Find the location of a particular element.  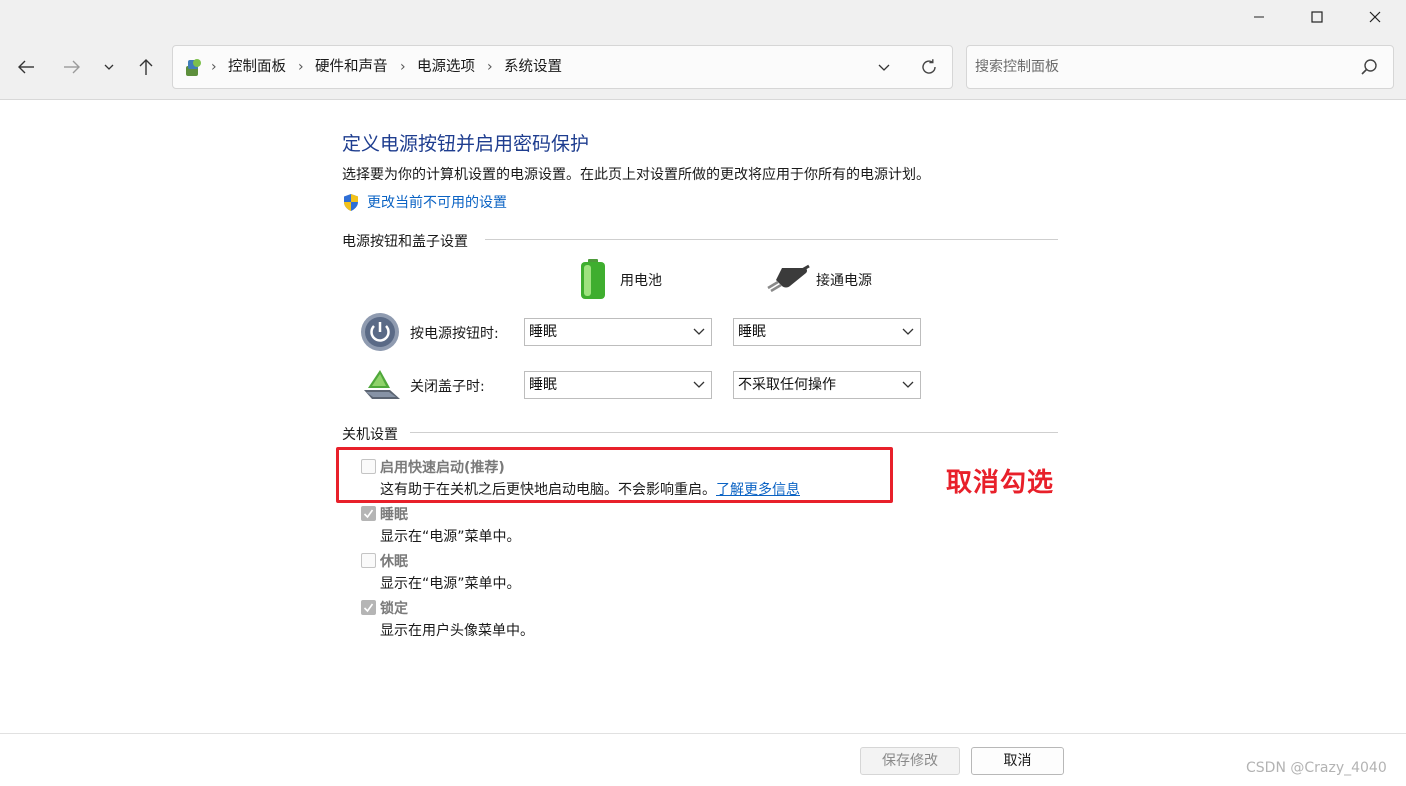

hibernate-label: 休眠 is located at coordinates (394, 562).